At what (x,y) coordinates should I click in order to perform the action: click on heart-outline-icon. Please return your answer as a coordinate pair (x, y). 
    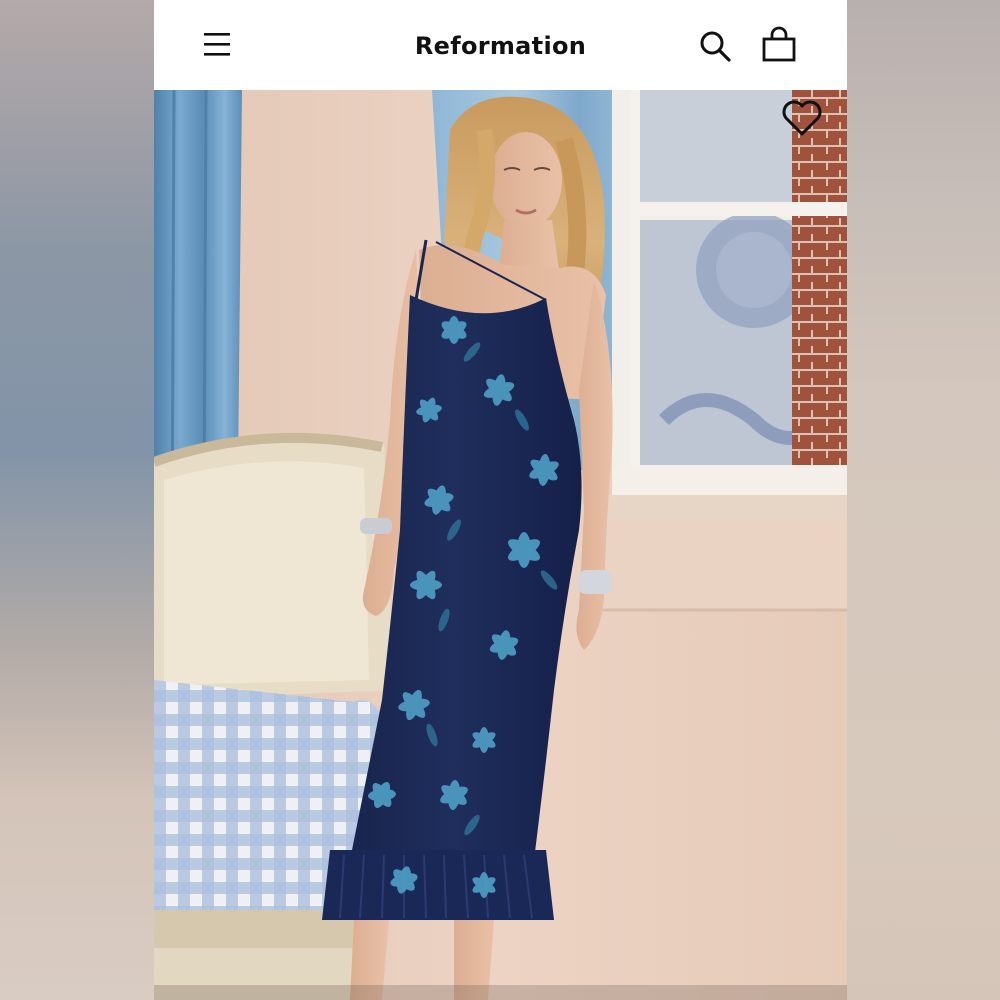
    Looking at the image, I should click on (802, 118).